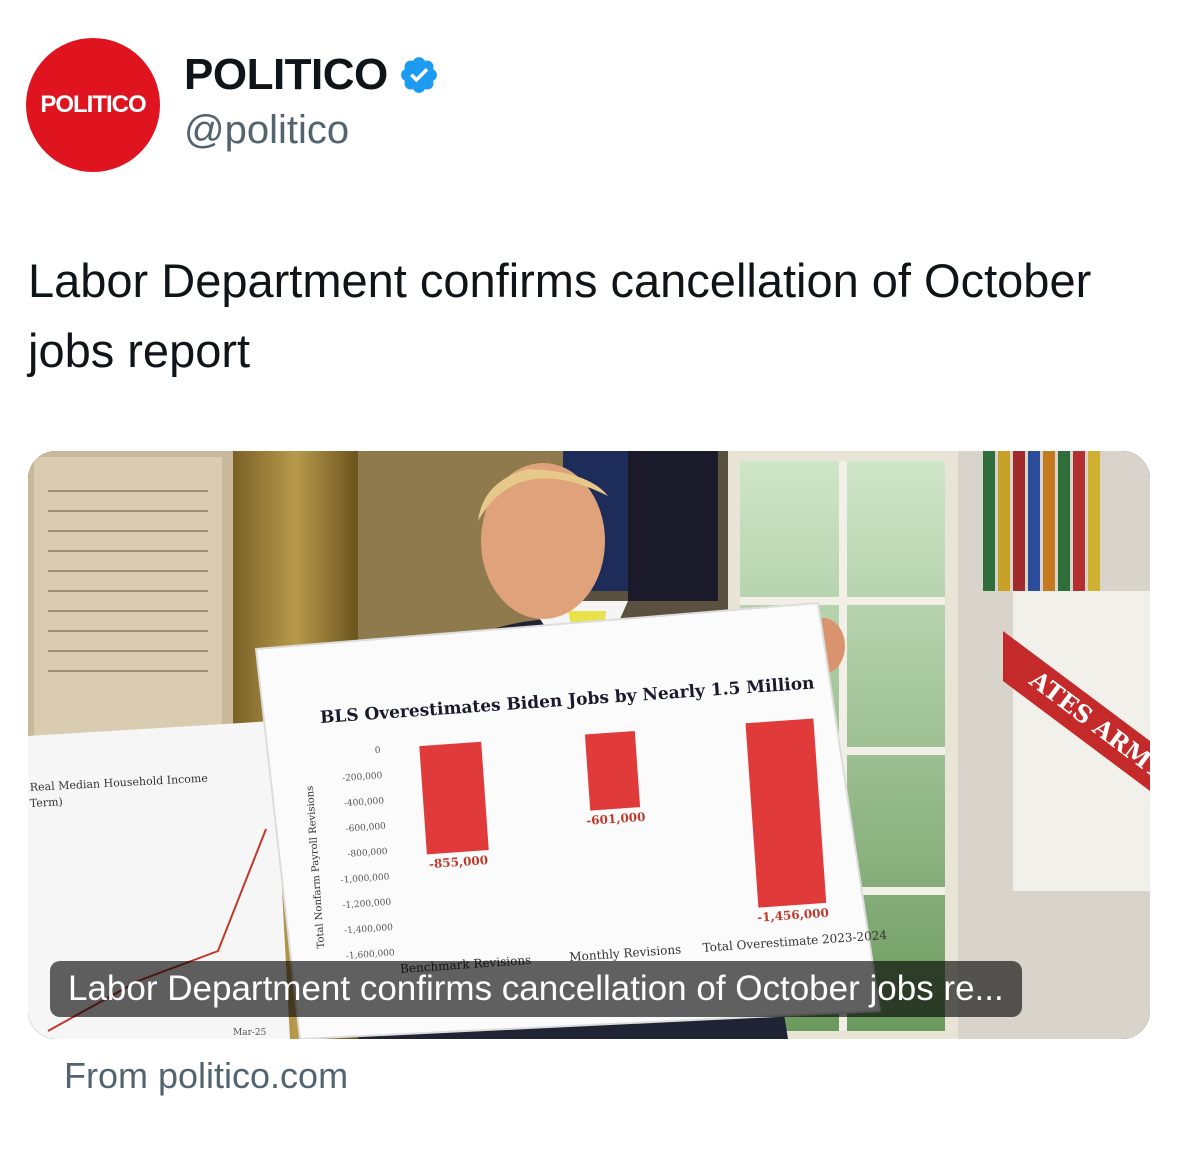 Image resolution: width=1179 pixels, height=1150 pixels. Describe the element at coordinates (286, 75) in the screenshot. I see `display-name: POLITICO` at that location.